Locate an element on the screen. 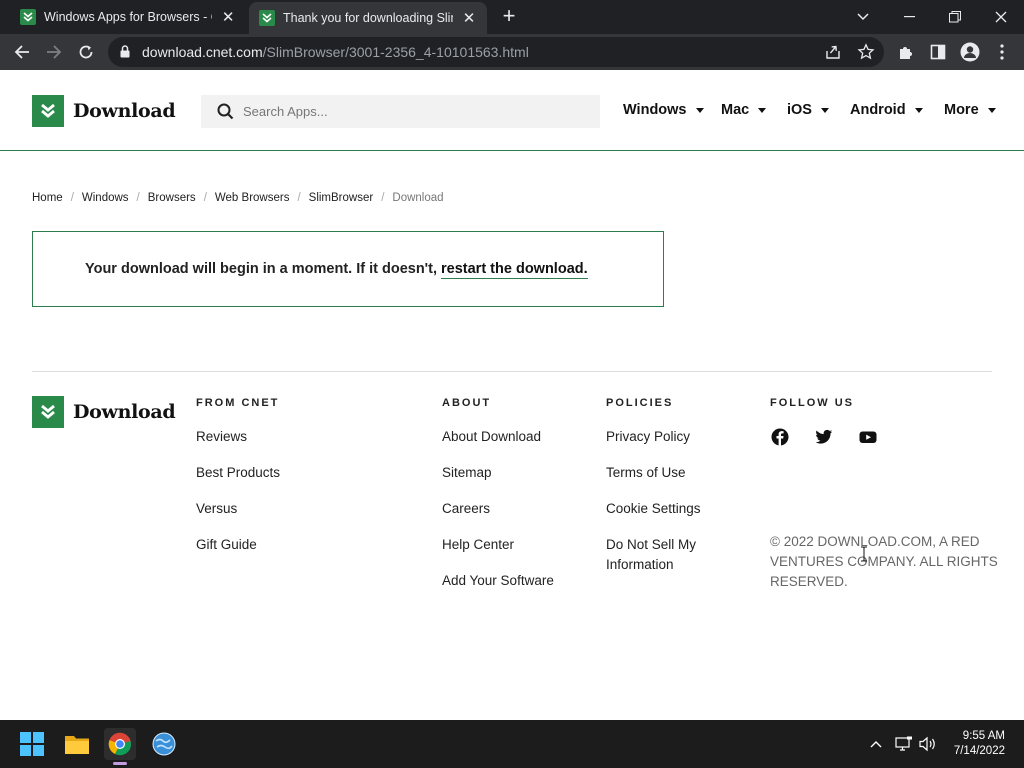 The image size is (1024, 768). footer-link-best-products: Best Products is located at coordinates (238, 473).